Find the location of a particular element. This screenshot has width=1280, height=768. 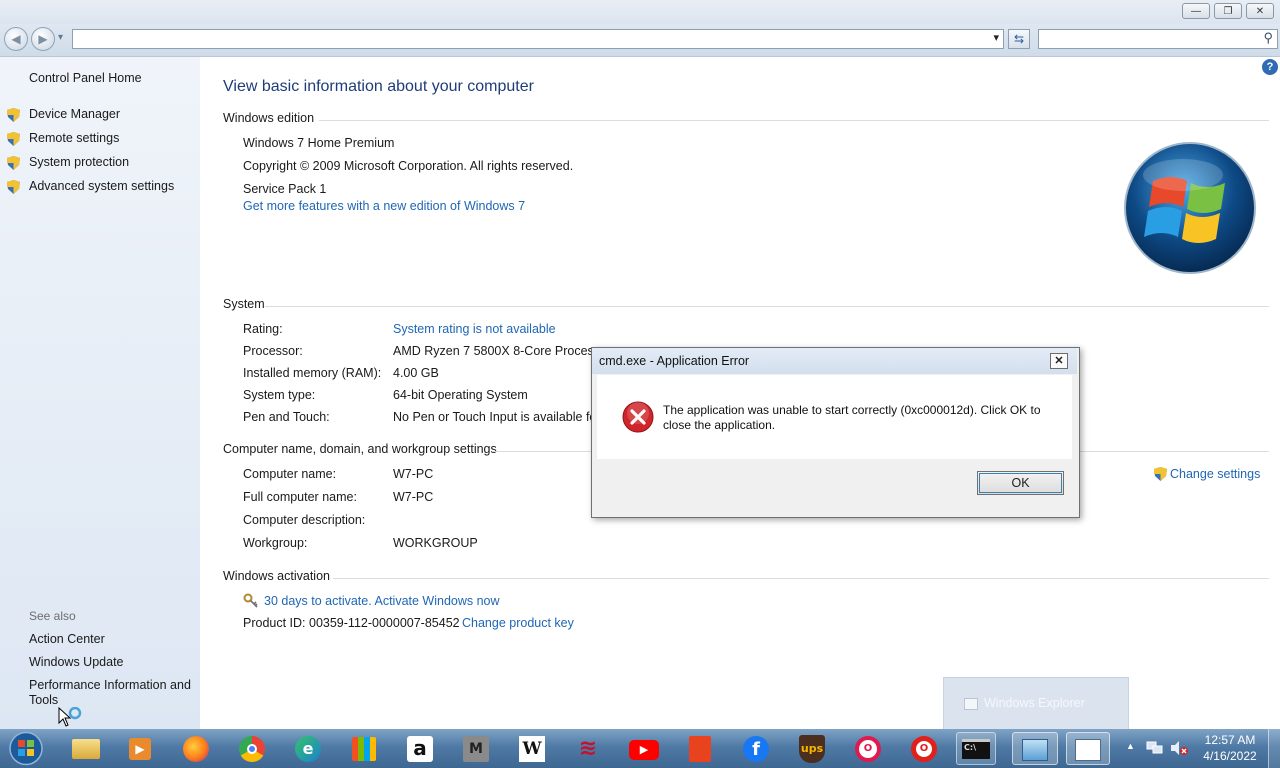

edge-icon: e is located at coordinates (308, 748).